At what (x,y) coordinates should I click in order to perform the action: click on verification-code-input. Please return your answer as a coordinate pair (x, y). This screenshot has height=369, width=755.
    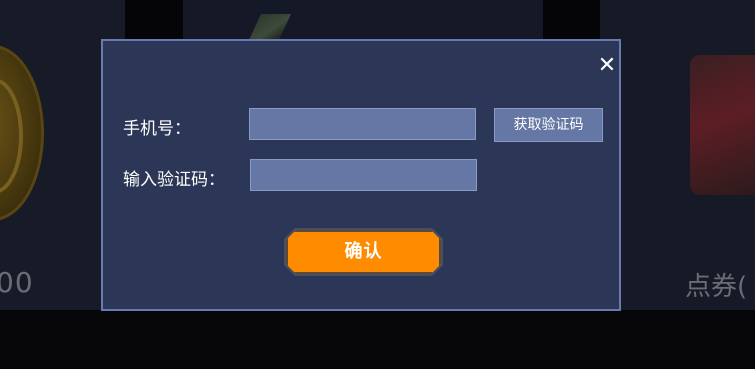
    Looking at the image, I should click on (363, 175).